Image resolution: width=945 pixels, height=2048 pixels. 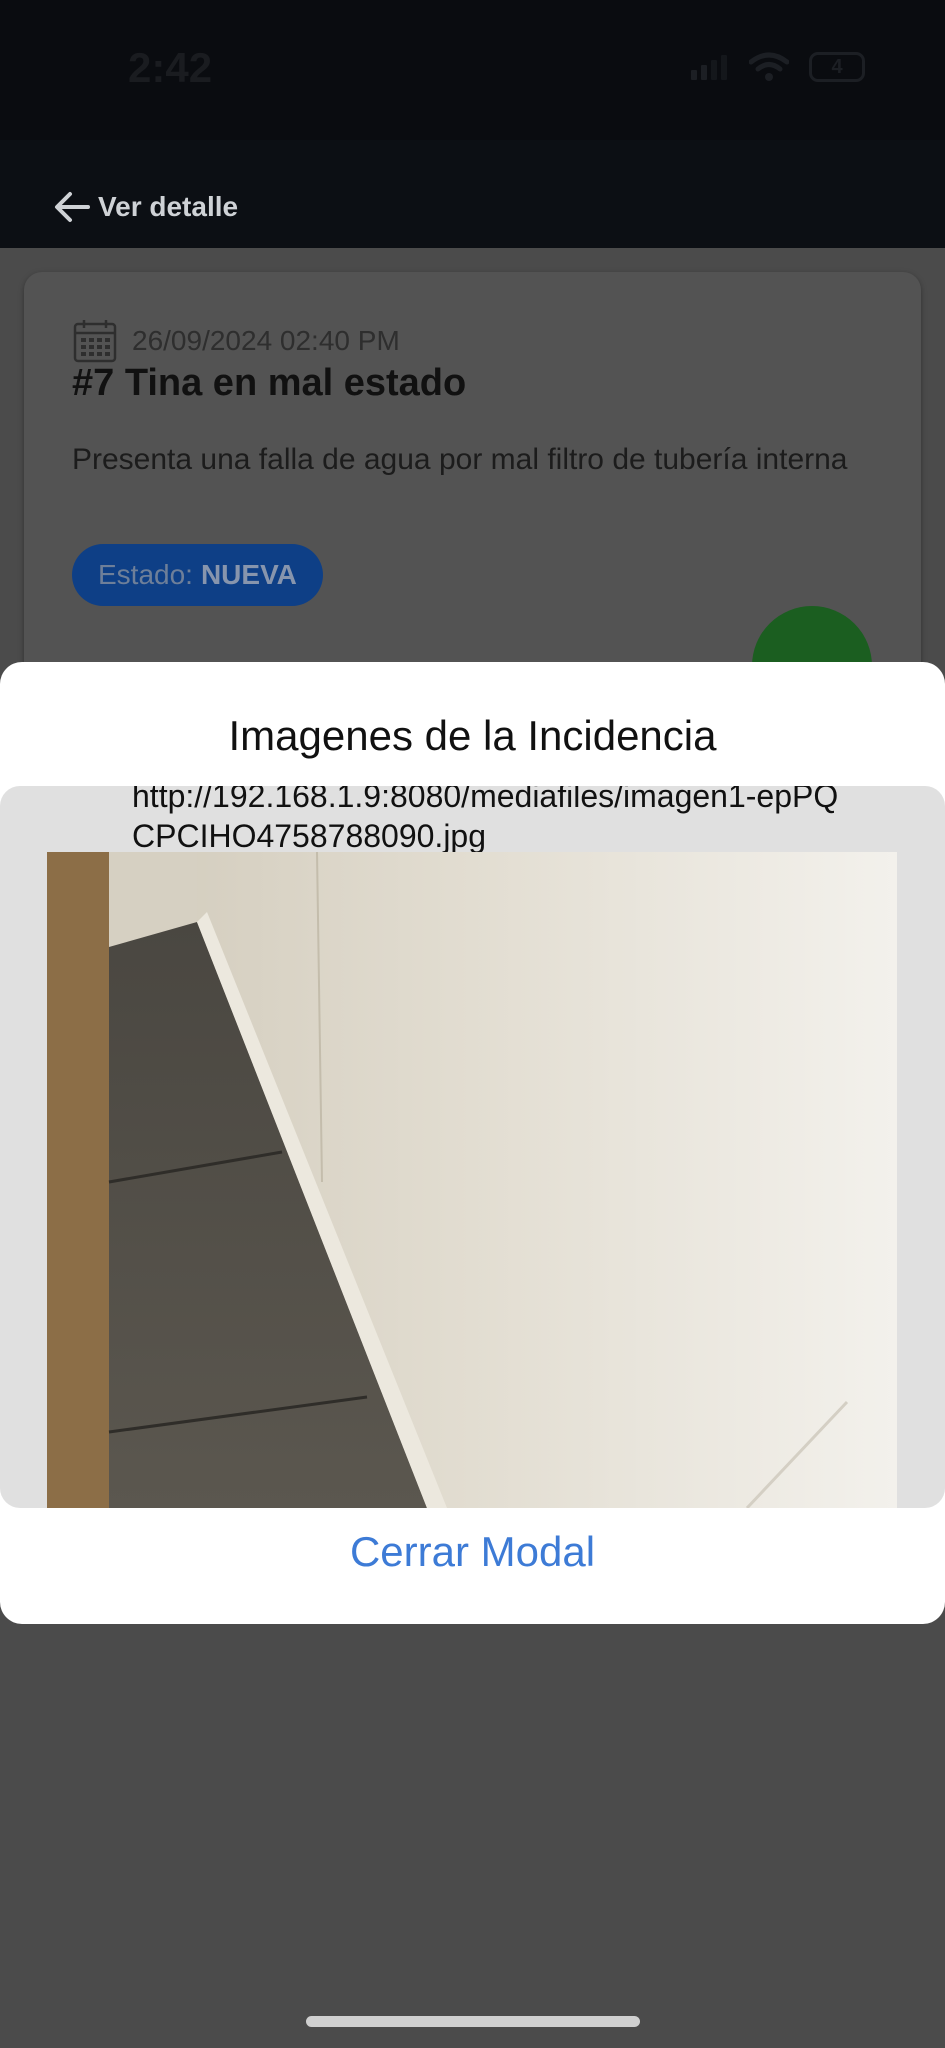 What do you see at coordinates (168, 206) in the screenshot?
I see `back-label: Ver detalle` at bounding box center [168, 206].